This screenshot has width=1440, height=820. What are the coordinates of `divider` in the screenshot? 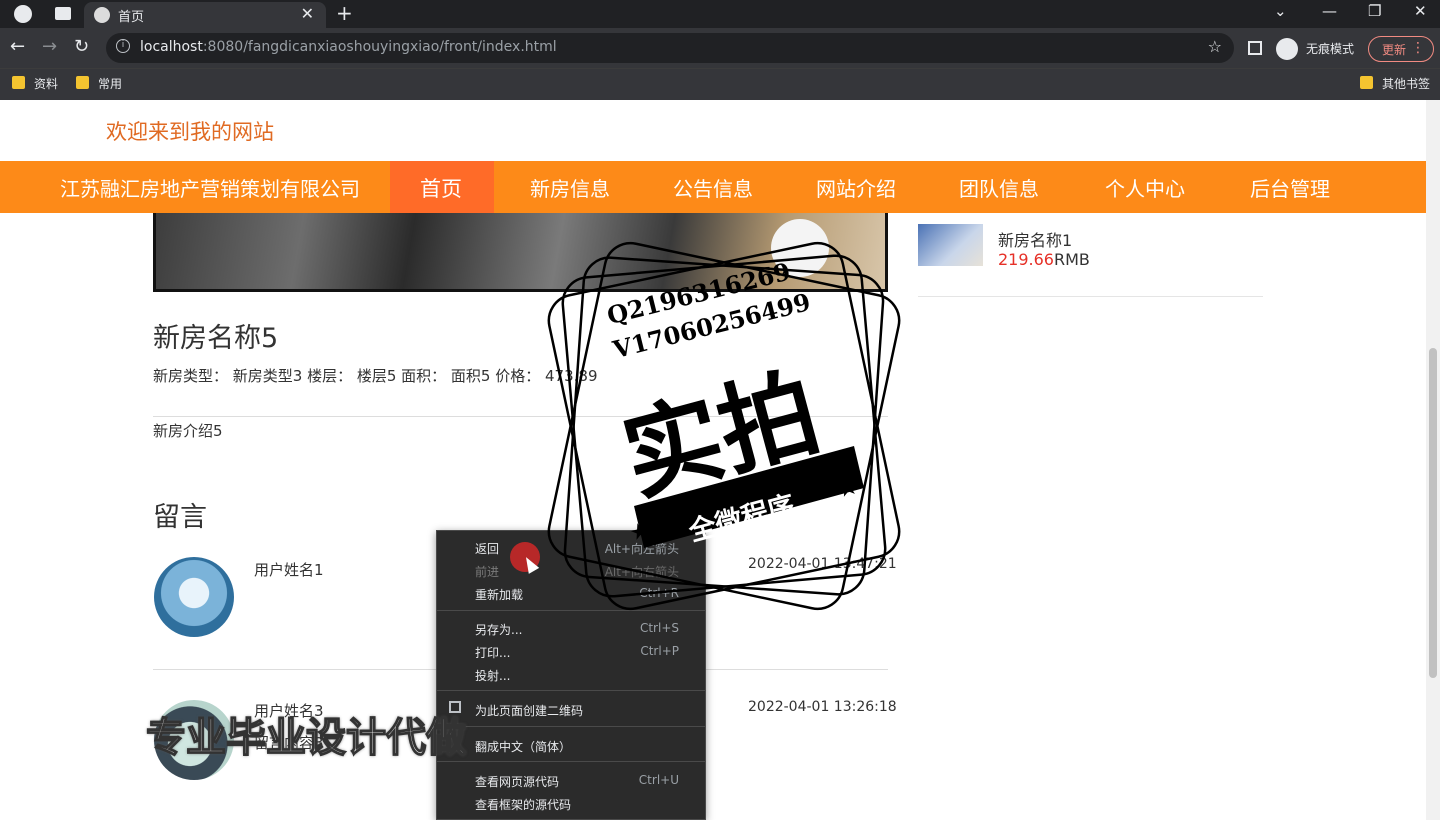 It's located at (1090, 296).